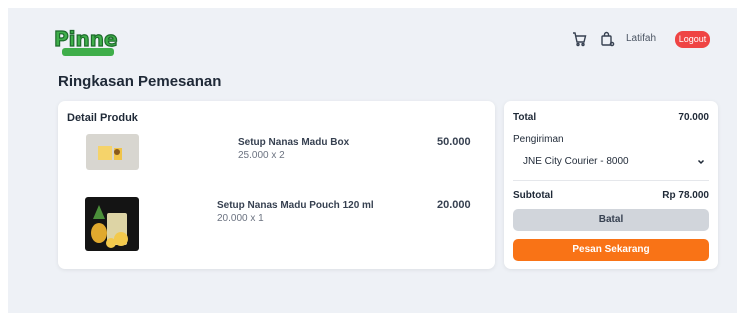 The width and height of the screenshot is (751, 313). I want to click on user-name: Latifah, so click(641, 38).